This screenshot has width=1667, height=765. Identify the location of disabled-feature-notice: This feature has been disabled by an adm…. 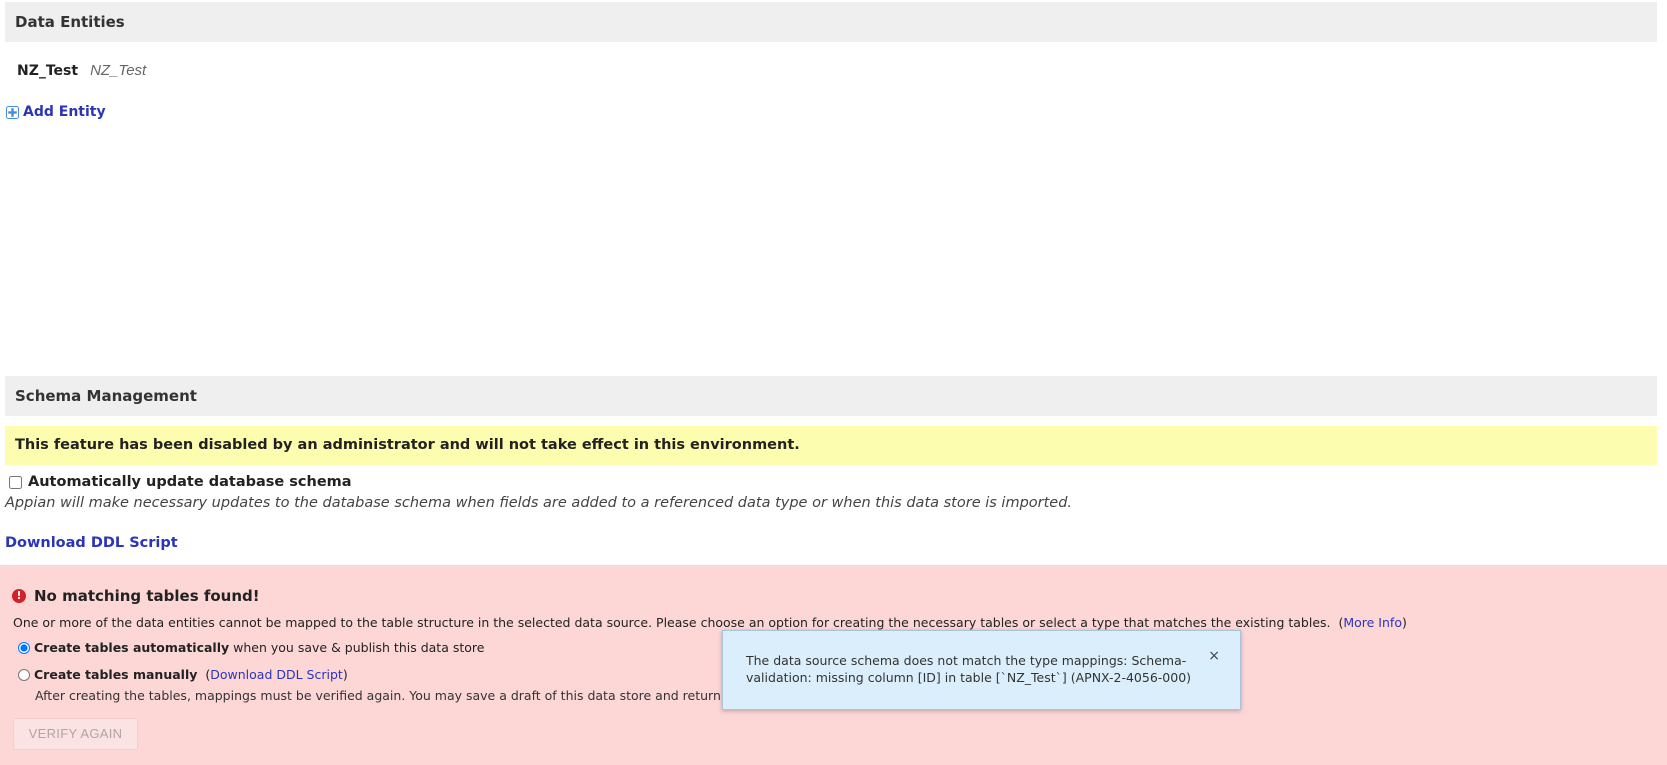
(831, 445).